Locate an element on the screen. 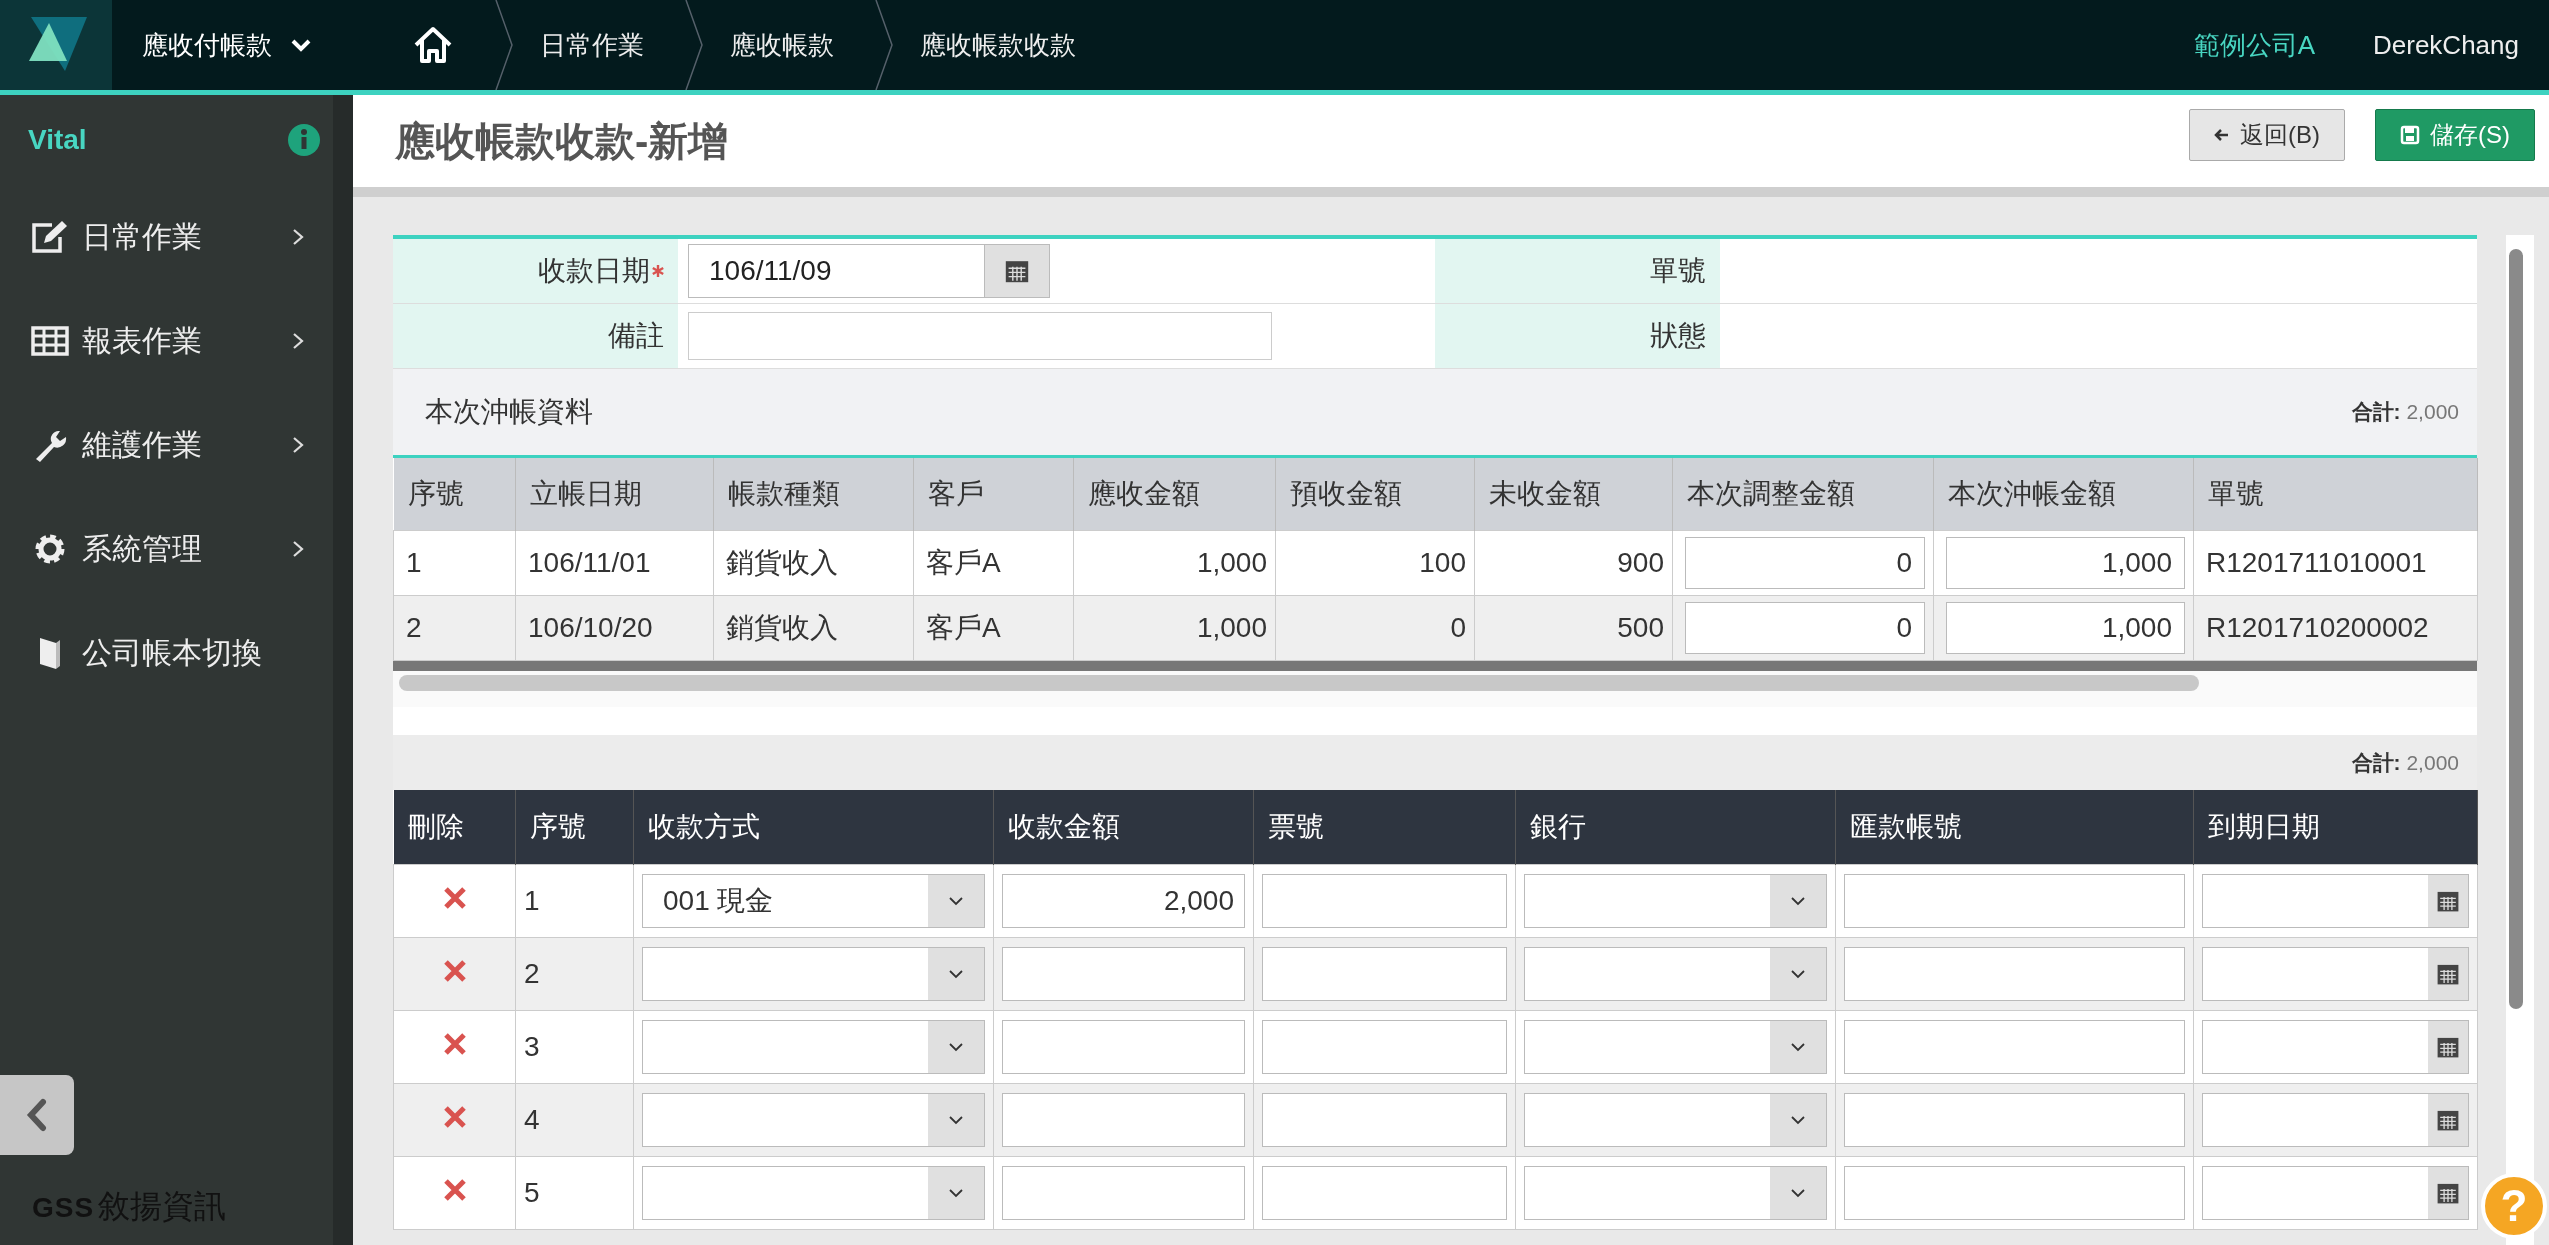  column-header: 匯款帳號 is located at coordinates (2014, 827).